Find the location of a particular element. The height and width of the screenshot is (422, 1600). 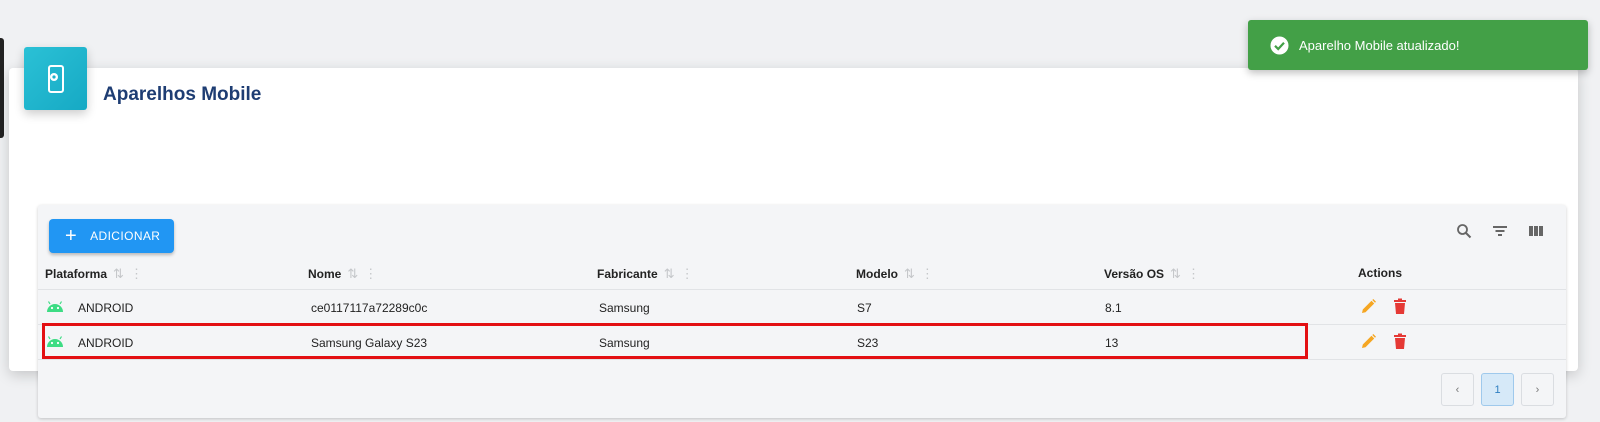

success-toast: Aparelho Mobile atualizado! is located at coordinates (1418, 45).